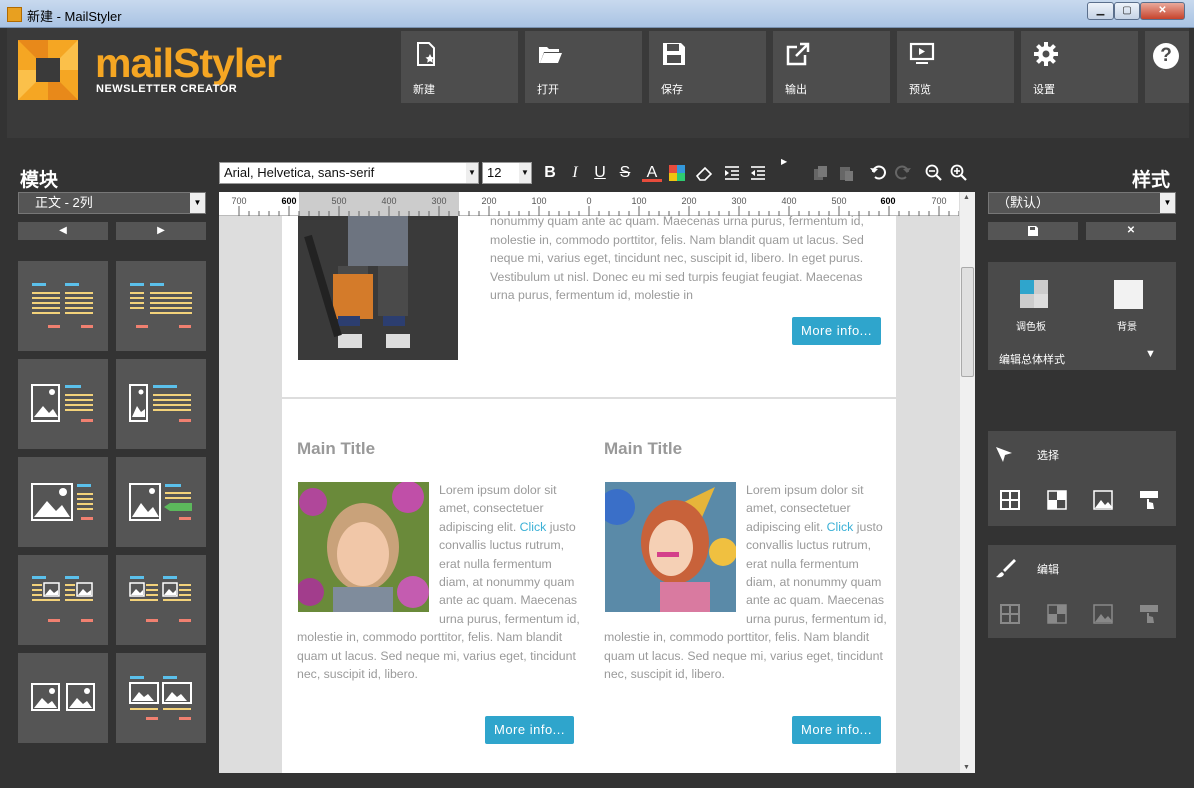 This screenshot has width=1194, height=788. Describe the element at coordinates (784, 161) in the screenshot. I see `more-arrow-icon: ▶` at that location.